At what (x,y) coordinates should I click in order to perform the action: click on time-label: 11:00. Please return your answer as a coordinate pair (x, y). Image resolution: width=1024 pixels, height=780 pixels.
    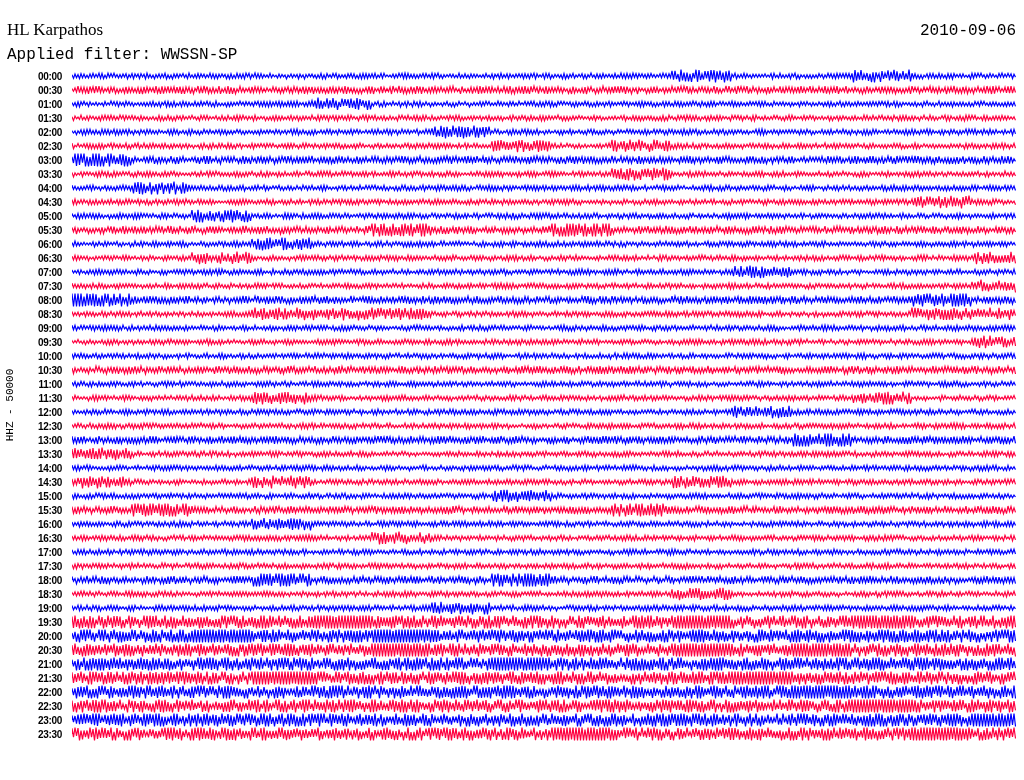
    Looking at the image, I should click on (50, 384).